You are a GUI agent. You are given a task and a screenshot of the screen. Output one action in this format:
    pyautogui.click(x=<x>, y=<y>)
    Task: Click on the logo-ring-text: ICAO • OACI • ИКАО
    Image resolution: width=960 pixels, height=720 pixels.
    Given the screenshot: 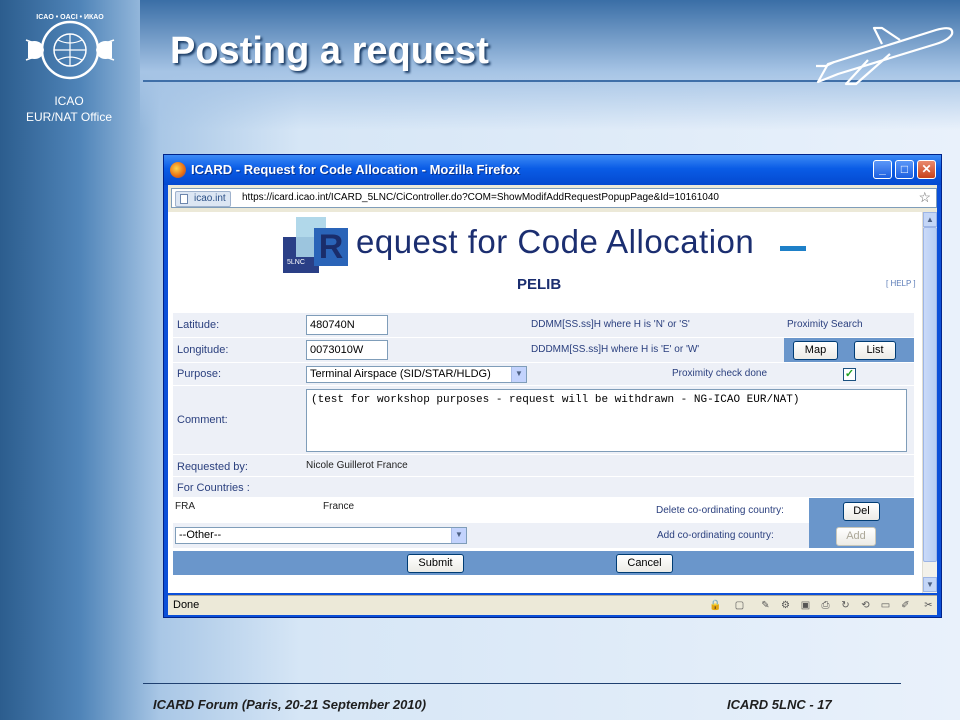 What is the action you would take?
    pyautogui.click(x=70, y=17)
    